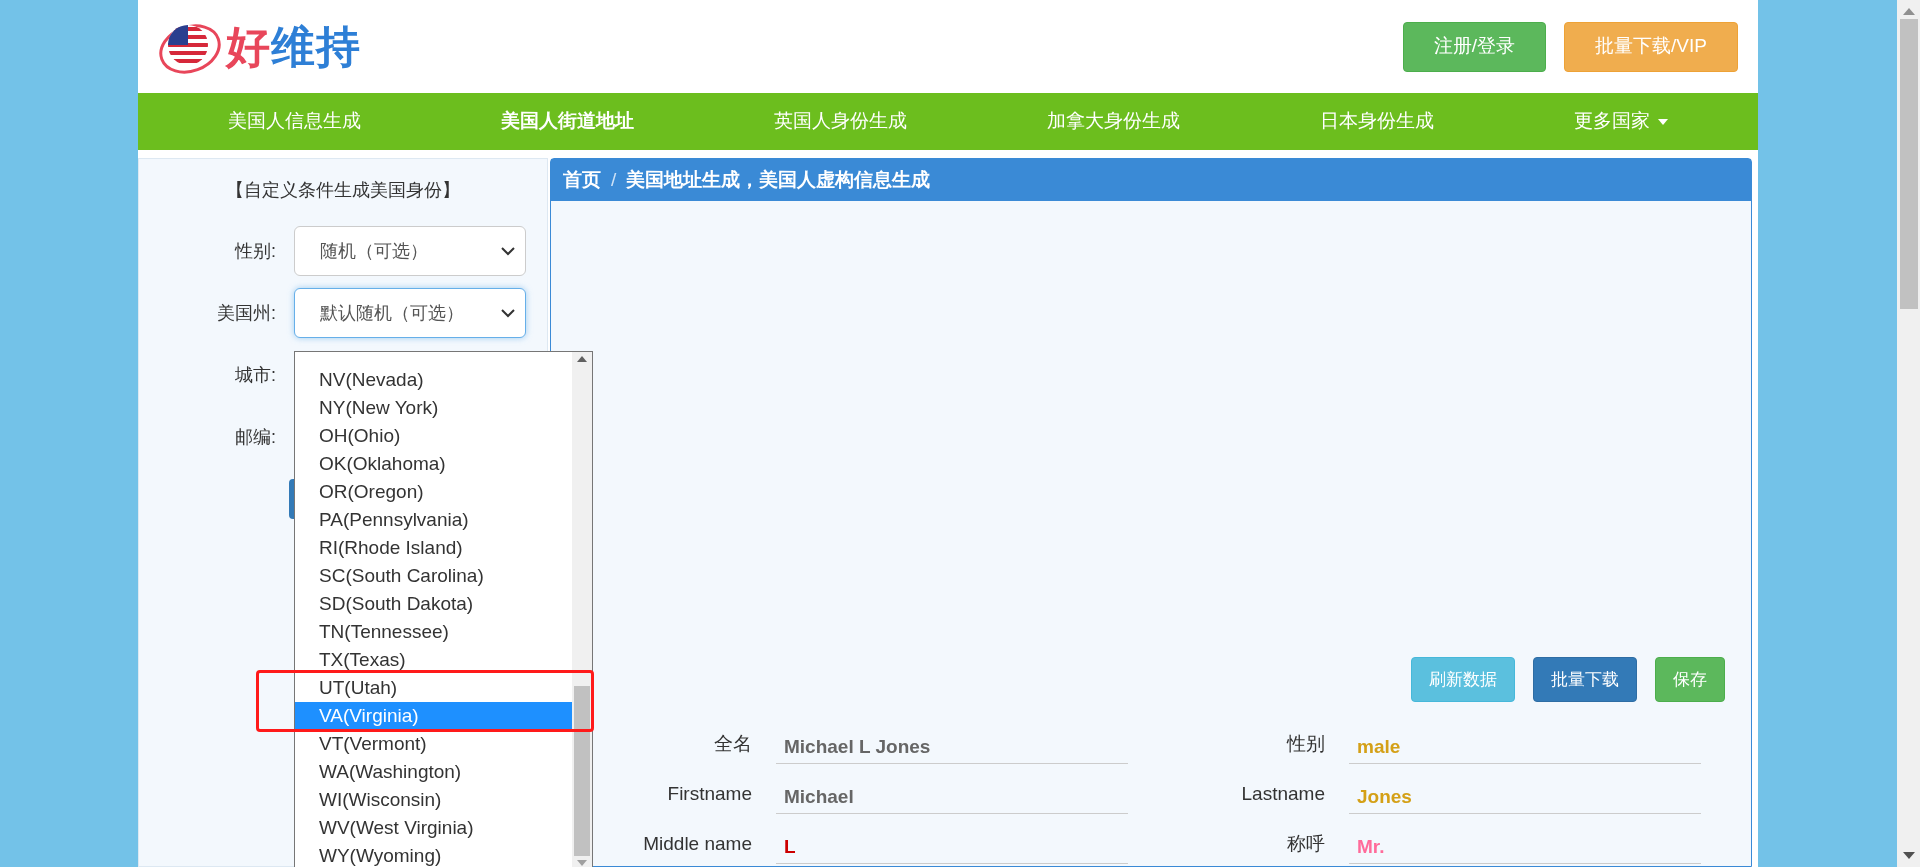 This screenshot has width=1920, height=867. Describe the element at coordinates (410, 313) in the screenshot. I see `select-field: 默认随机（可选）` at that location.